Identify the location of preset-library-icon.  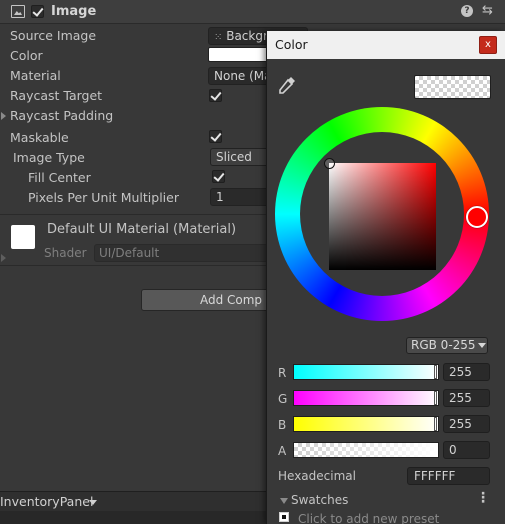
(284, 517).